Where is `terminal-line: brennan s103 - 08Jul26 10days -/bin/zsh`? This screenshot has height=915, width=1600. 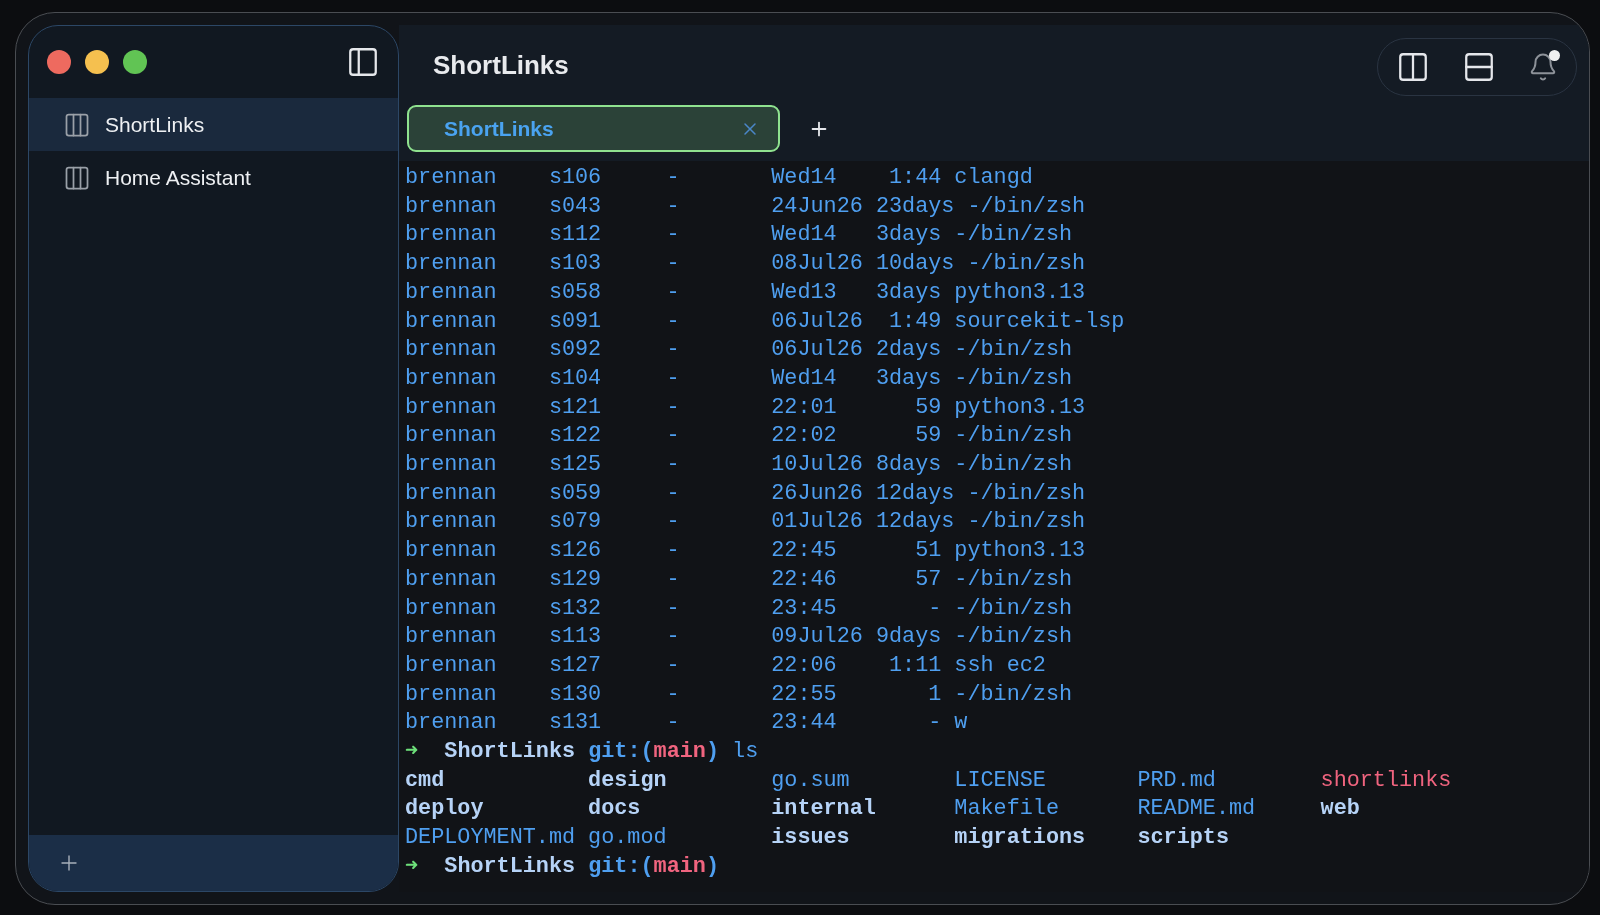
terminal-line: brennan s103 - 08Jul26 10days -/bin/zsh is located at coordinates (745, 264).